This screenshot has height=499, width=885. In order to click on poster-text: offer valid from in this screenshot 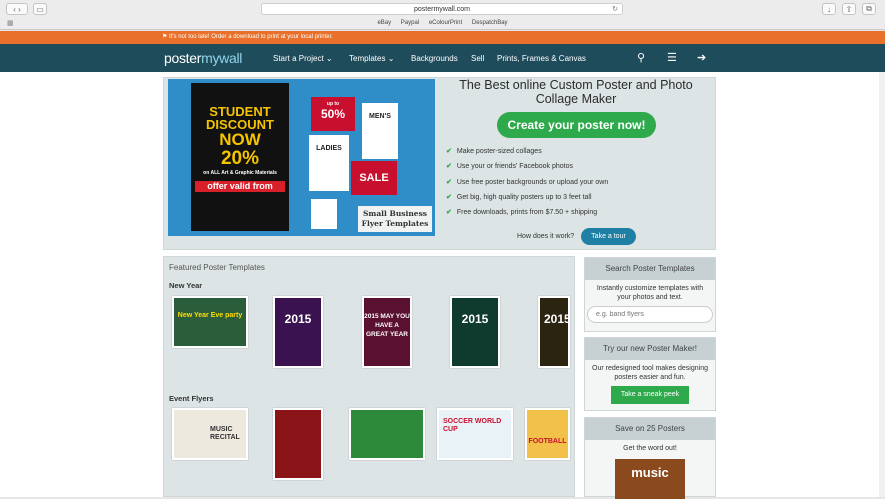, I will do `click(240, 186)`.